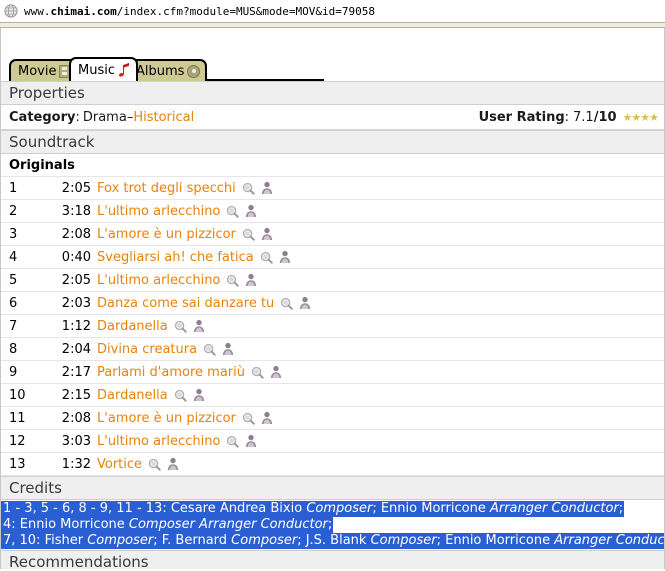  Describe the element at coordinates (194, 71) in the screenshot. I see `compact-disc-icon` at that location.